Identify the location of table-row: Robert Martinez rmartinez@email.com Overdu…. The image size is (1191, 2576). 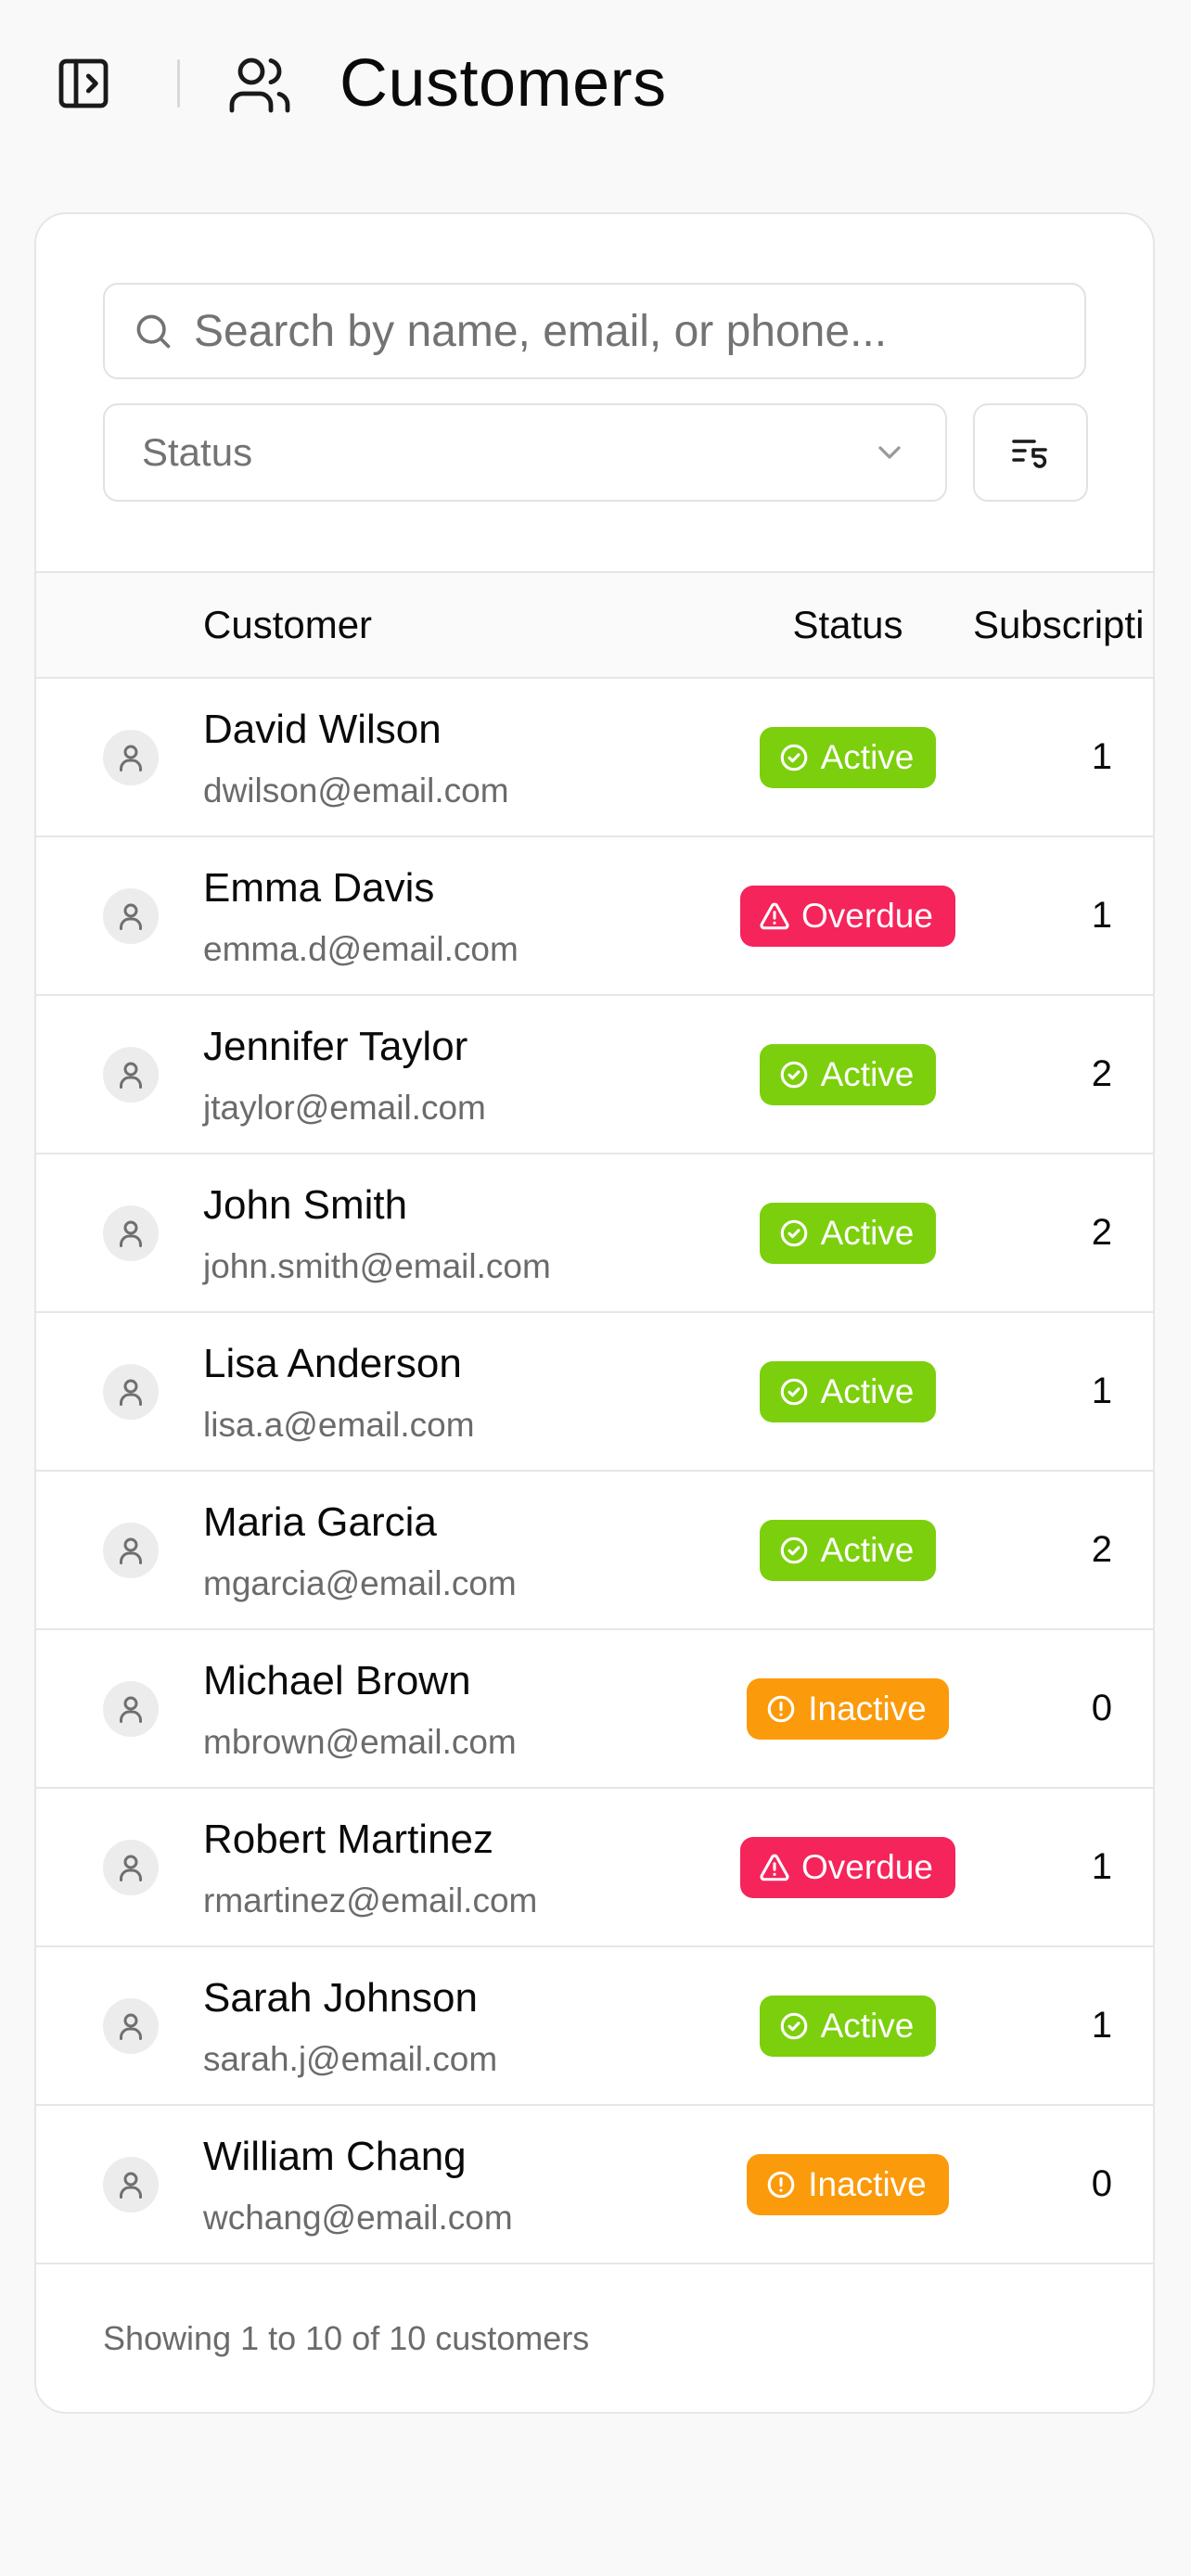
(594, 1868).